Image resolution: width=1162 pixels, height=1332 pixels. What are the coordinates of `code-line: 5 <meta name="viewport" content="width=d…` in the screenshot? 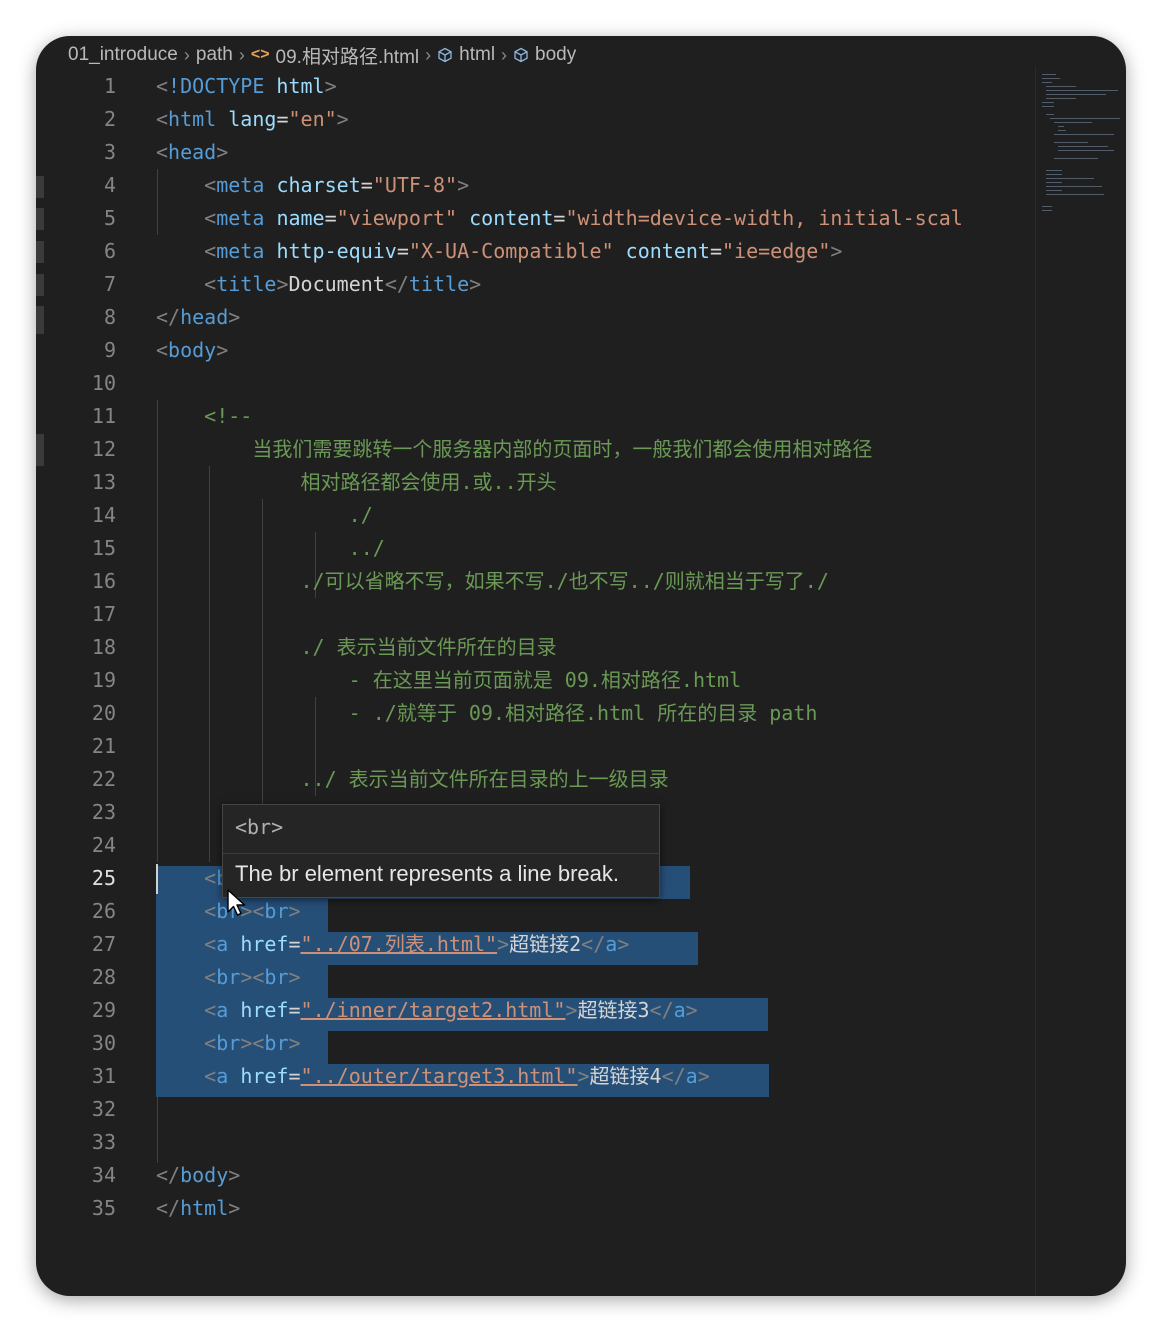 It's located at (536, 218).